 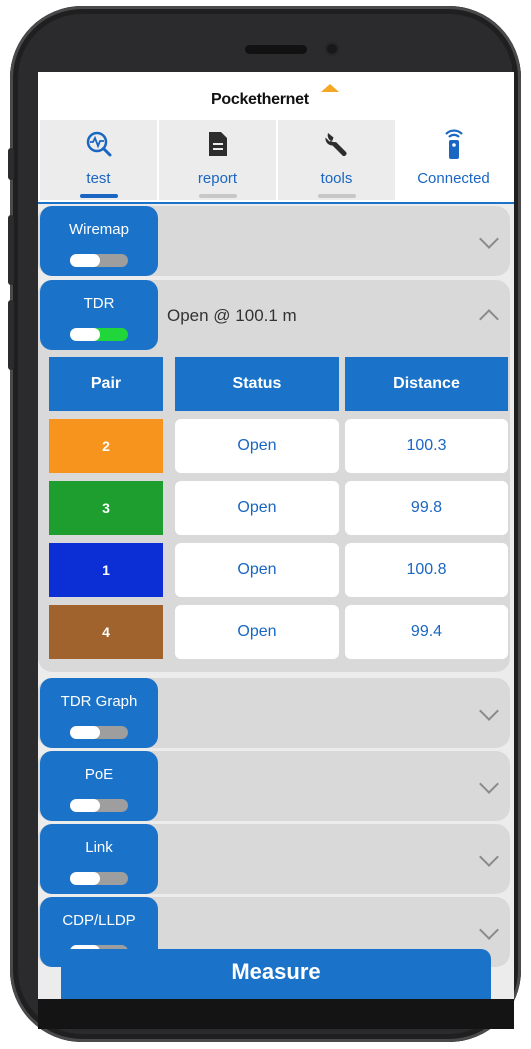 I want to click on column-header-status: Status, so click(x=257, y=384).